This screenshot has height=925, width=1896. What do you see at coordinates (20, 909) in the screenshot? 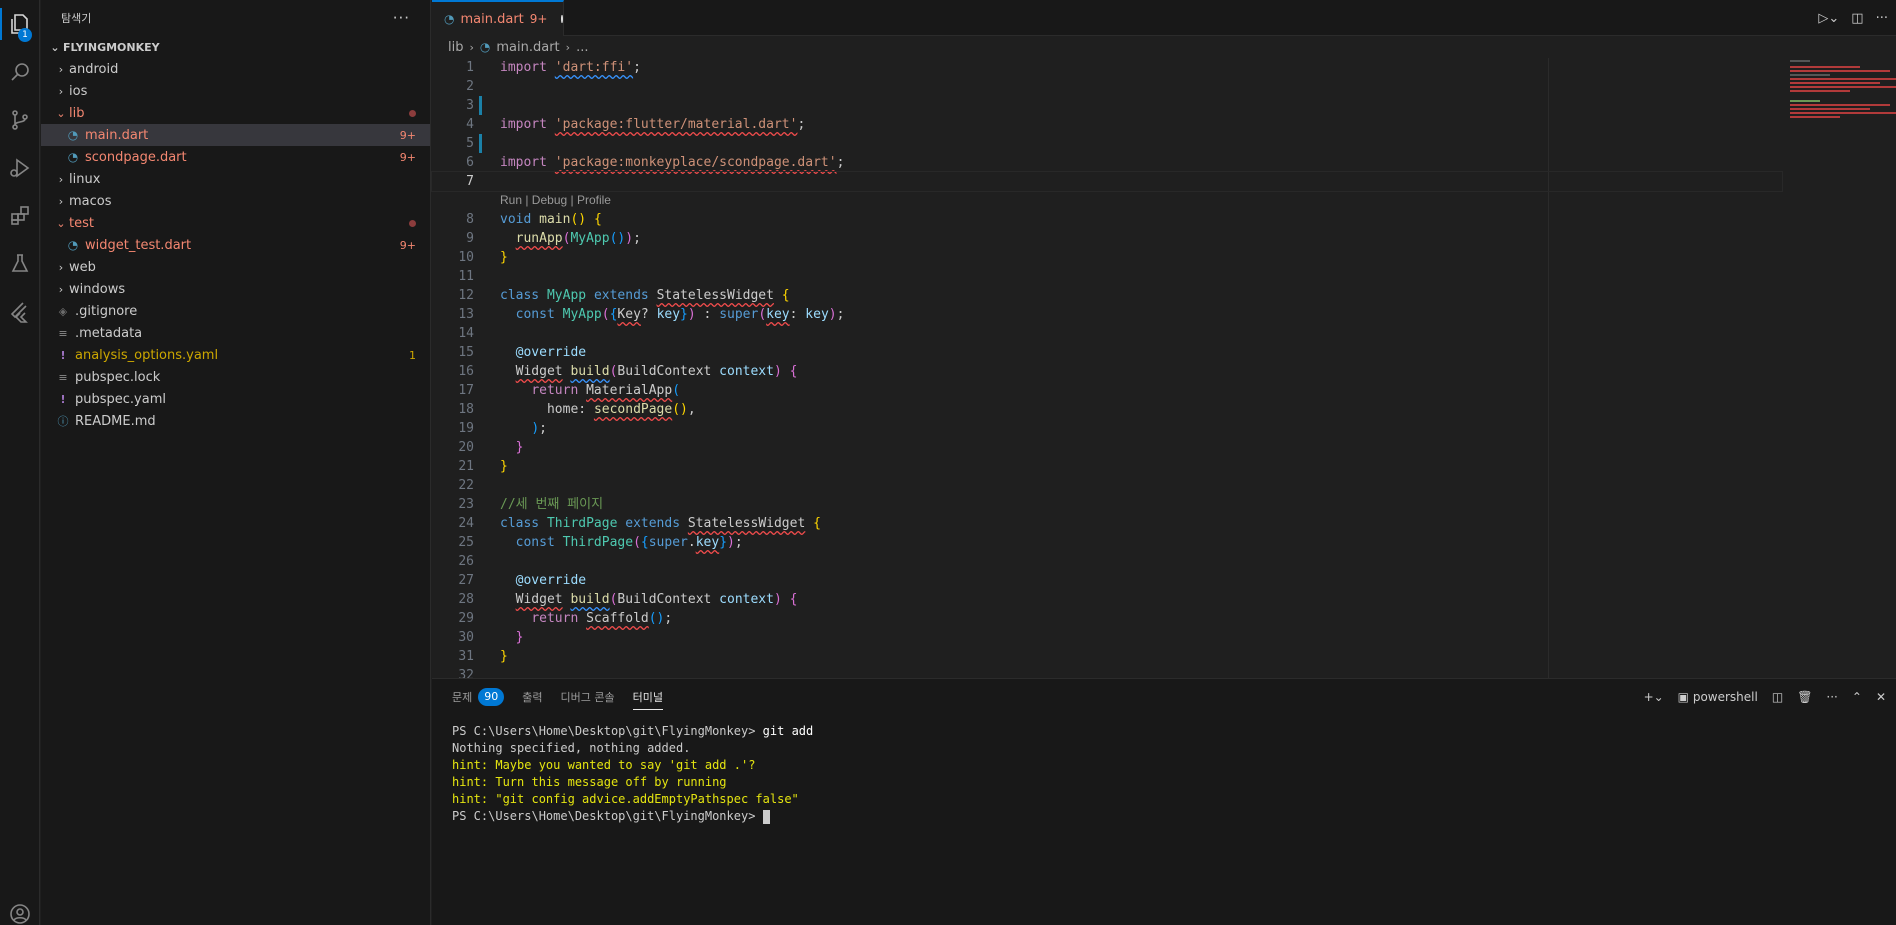
I see `account-button` at bounding box center [20, 909].